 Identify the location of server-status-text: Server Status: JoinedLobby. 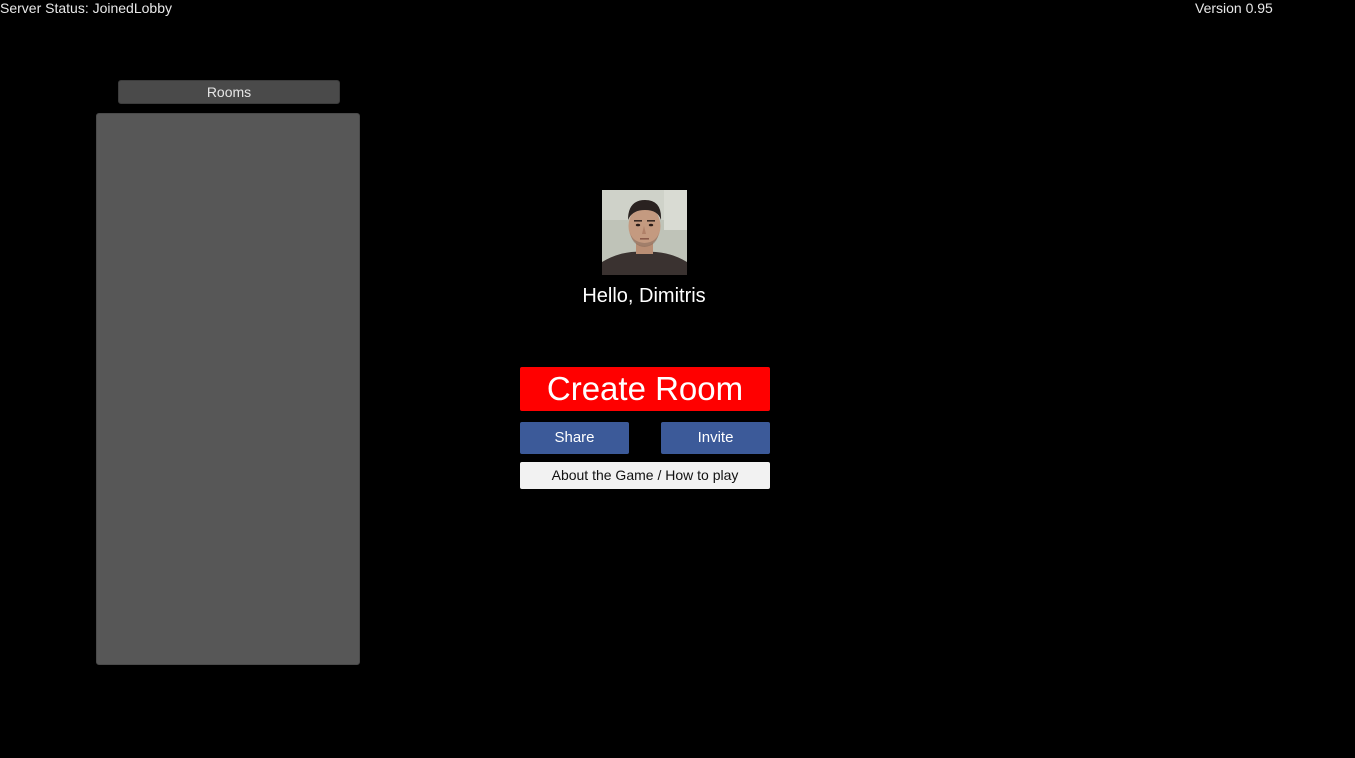
(86, 8).